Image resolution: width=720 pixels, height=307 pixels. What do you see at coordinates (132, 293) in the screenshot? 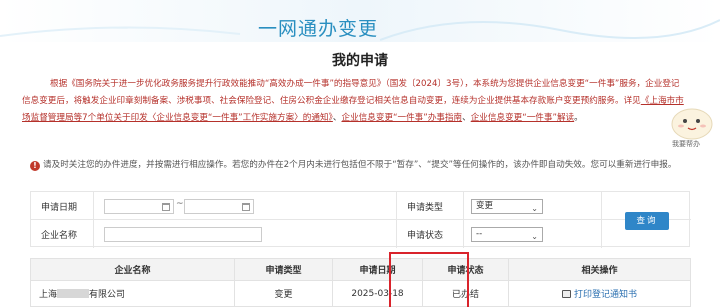
I see `cell-company-name: 上海 有限公司` at bounding box center [132, 293].